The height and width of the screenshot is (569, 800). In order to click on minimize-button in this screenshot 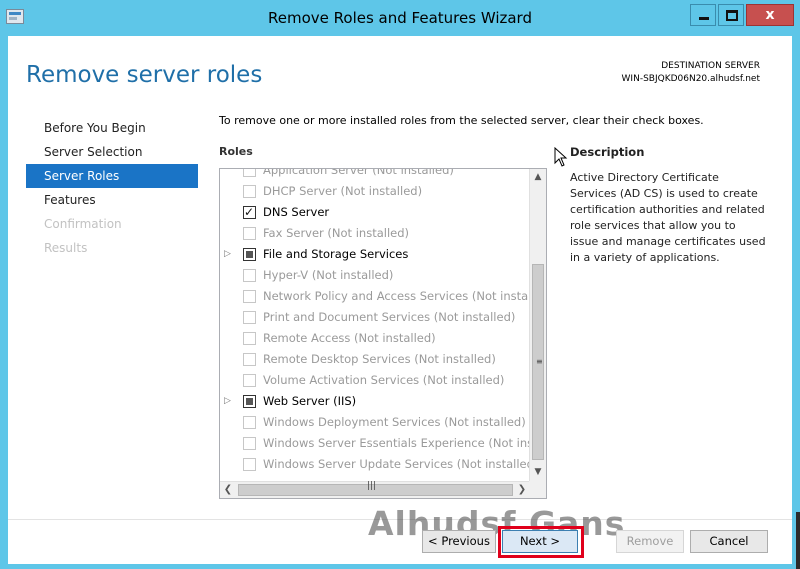, I will do `click(703, 15)`.